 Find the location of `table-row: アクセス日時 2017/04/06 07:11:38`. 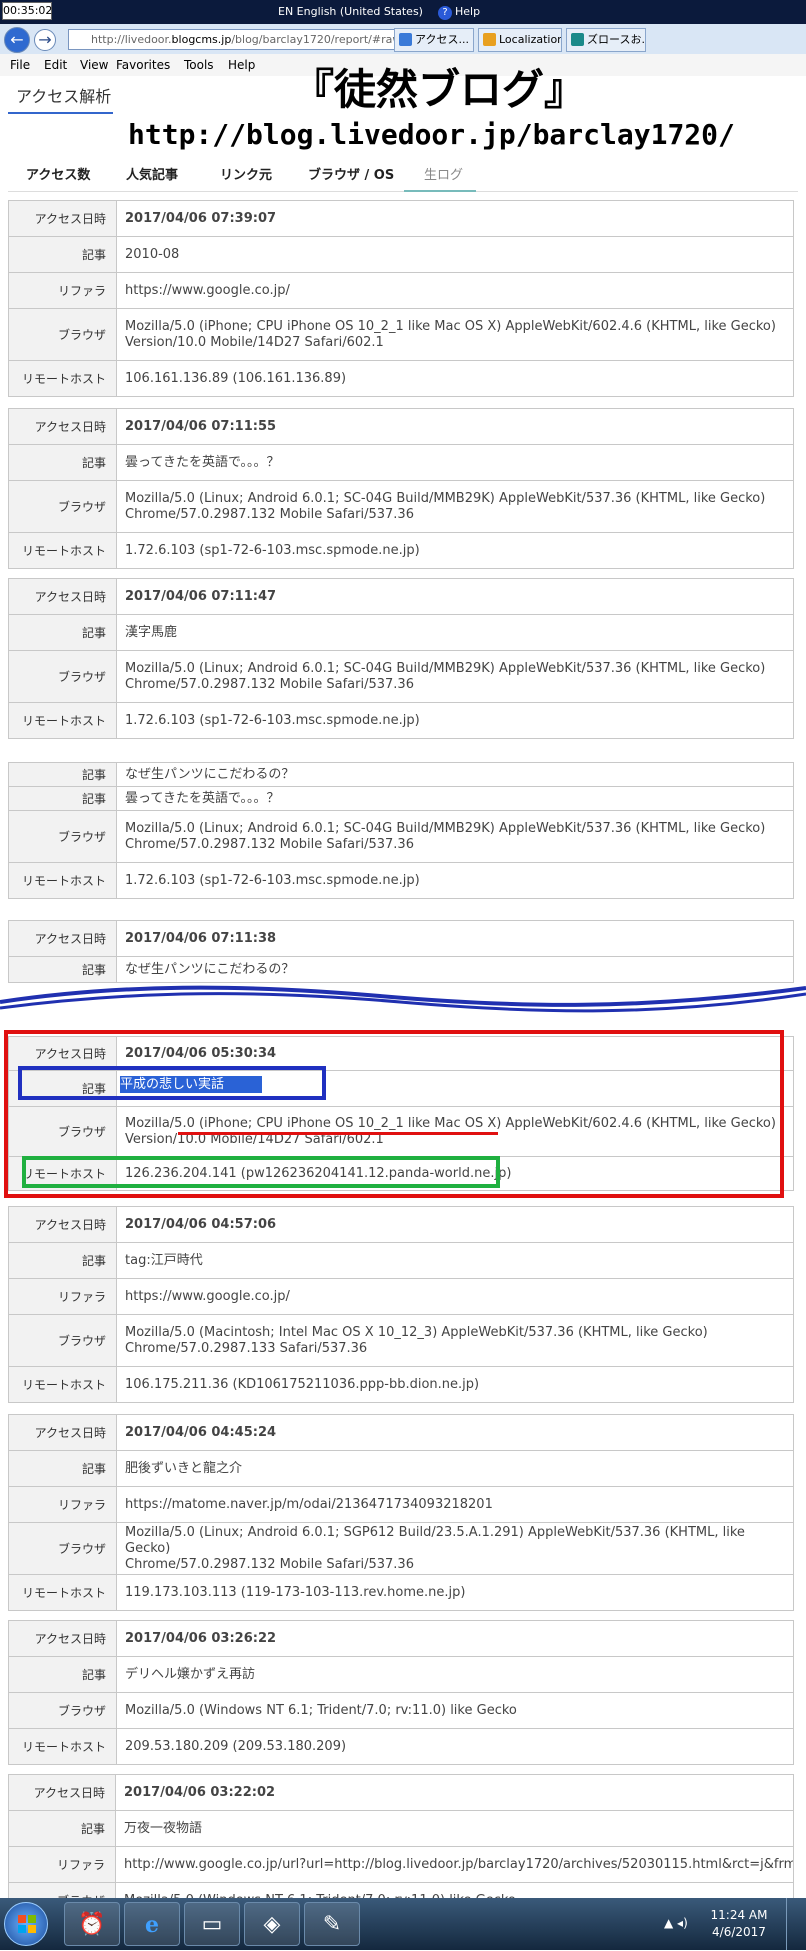

table-row: アクセス日時 2017/04/06 07:11:38 is located at coordinates (401, 938).